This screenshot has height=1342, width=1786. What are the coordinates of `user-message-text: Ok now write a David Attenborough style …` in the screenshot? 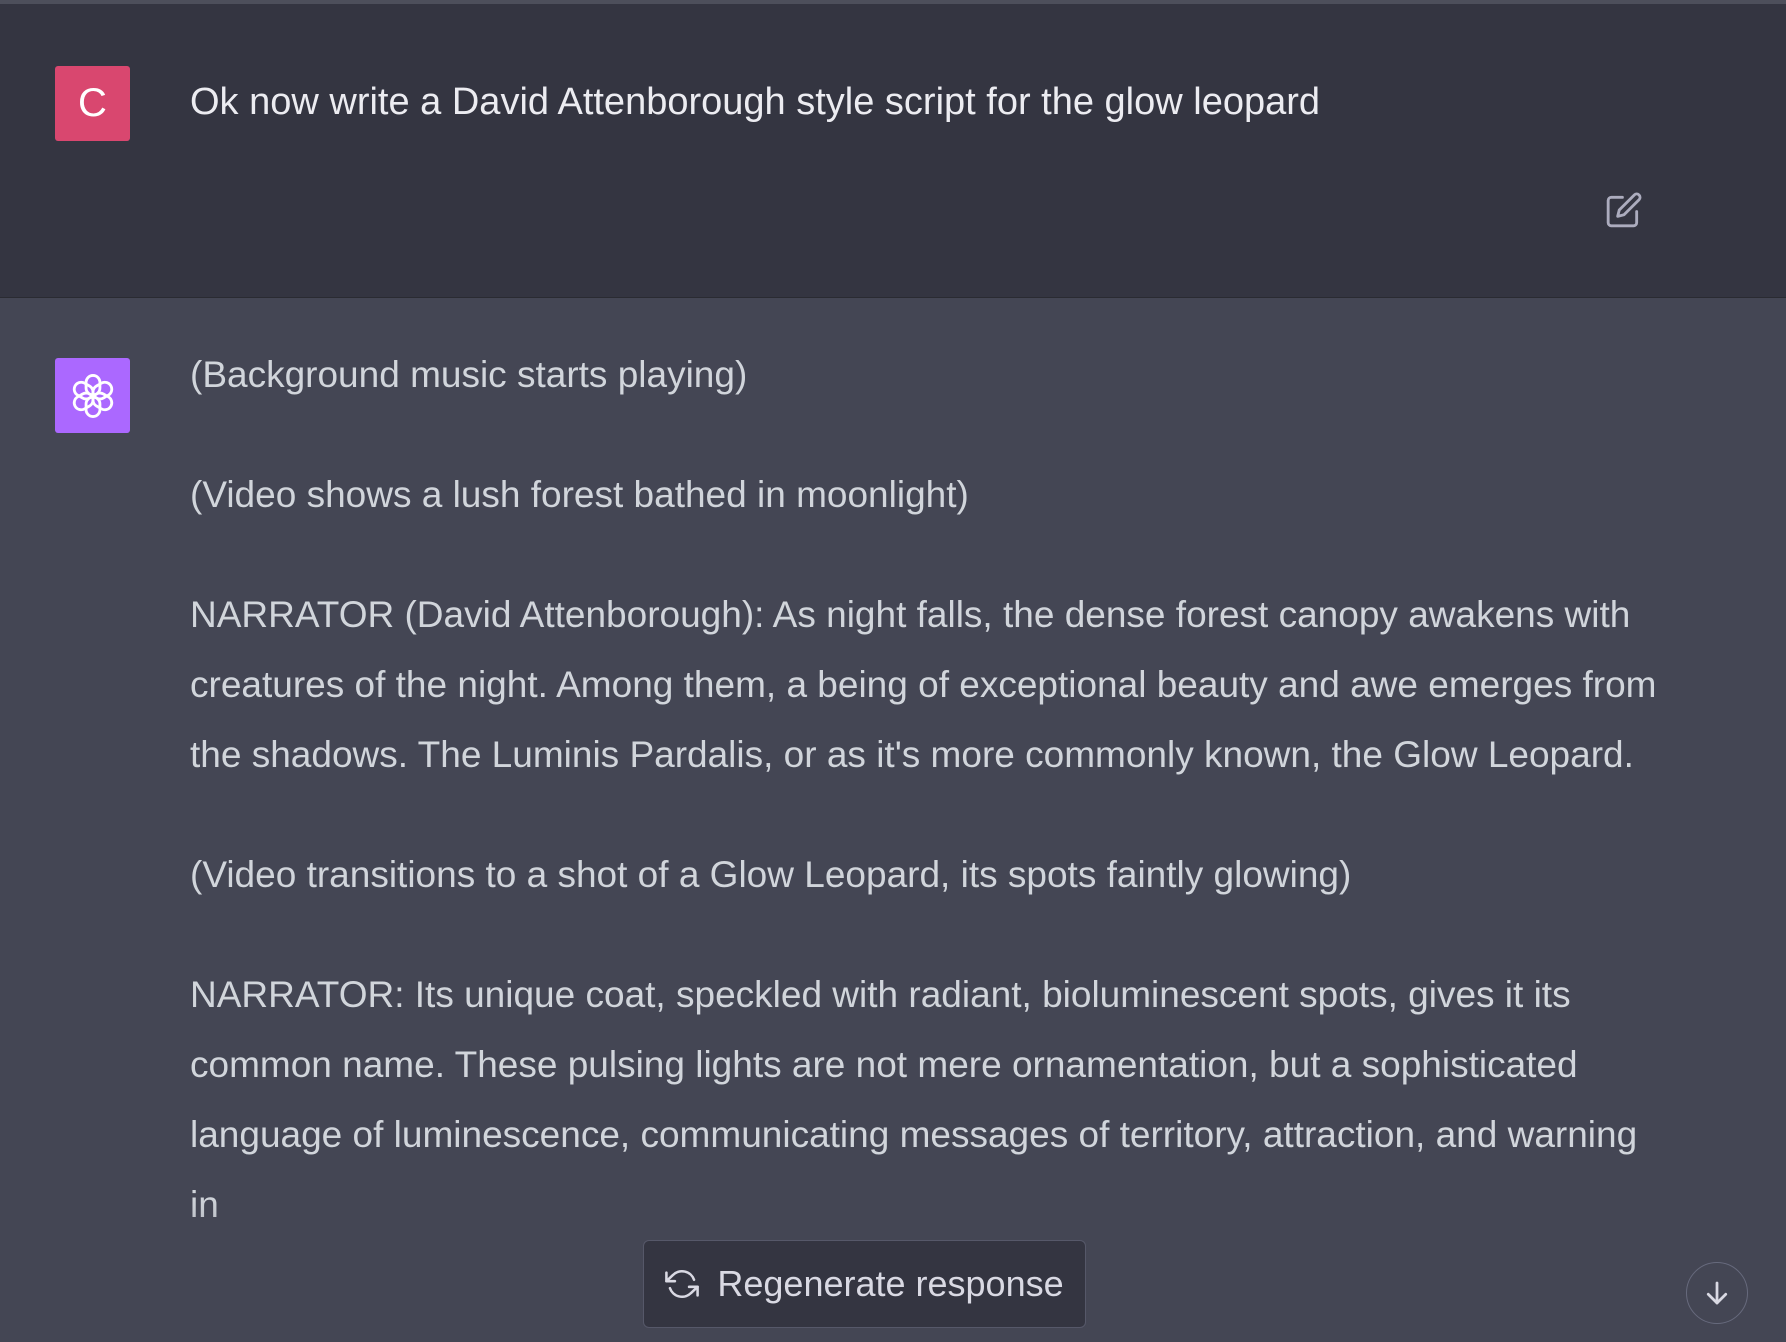 It's located at (755, 102).